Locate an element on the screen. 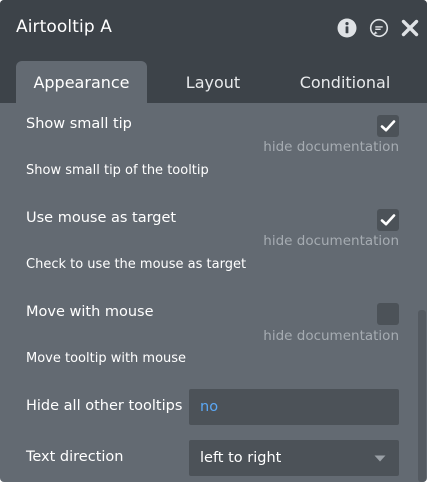 This screenshot has width=427, height=482. move-with-mouse-documentation: Move tooltip with mouse is located at coordinates (106, 358).